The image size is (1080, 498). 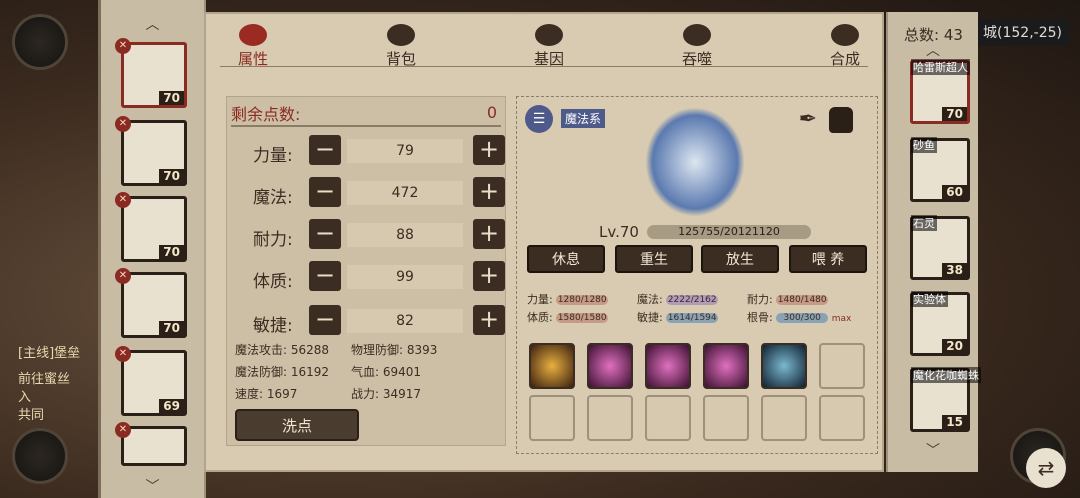 I want to click on pet-attr: 力量: 1280/1280, so click(x=568, y=299).